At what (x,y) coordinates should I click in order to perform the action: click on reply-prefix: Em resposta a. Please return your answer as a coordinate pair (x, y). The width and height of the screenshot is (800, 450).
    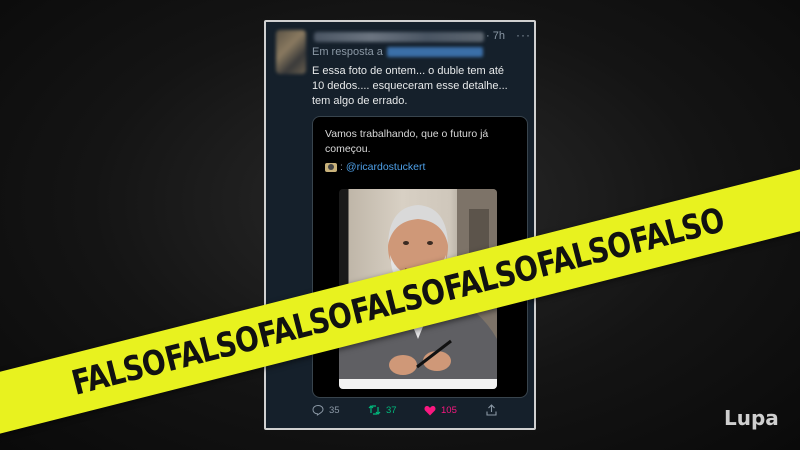
    Looking at the image, I should click on (347, 52).